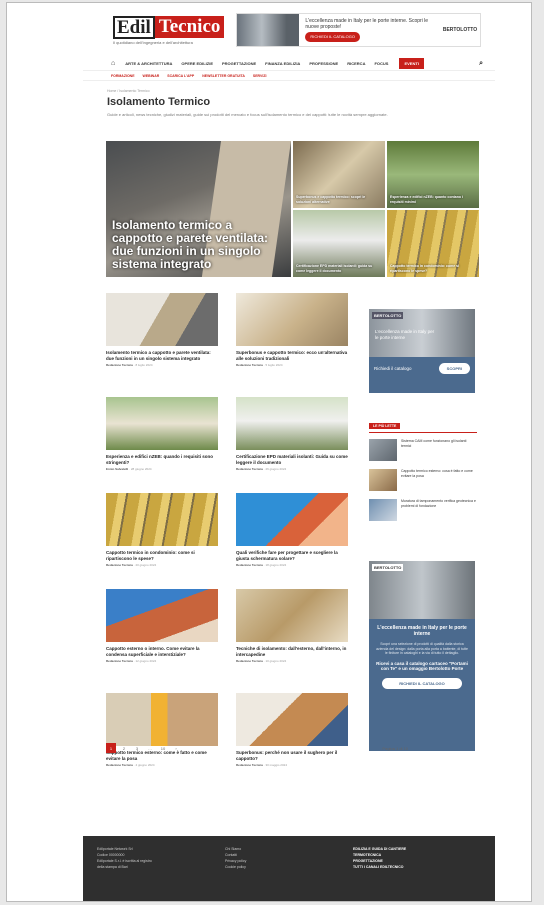 This screenshot has width=544, height=905. I want to click on home-icon: ⌂, so click(113, 63).